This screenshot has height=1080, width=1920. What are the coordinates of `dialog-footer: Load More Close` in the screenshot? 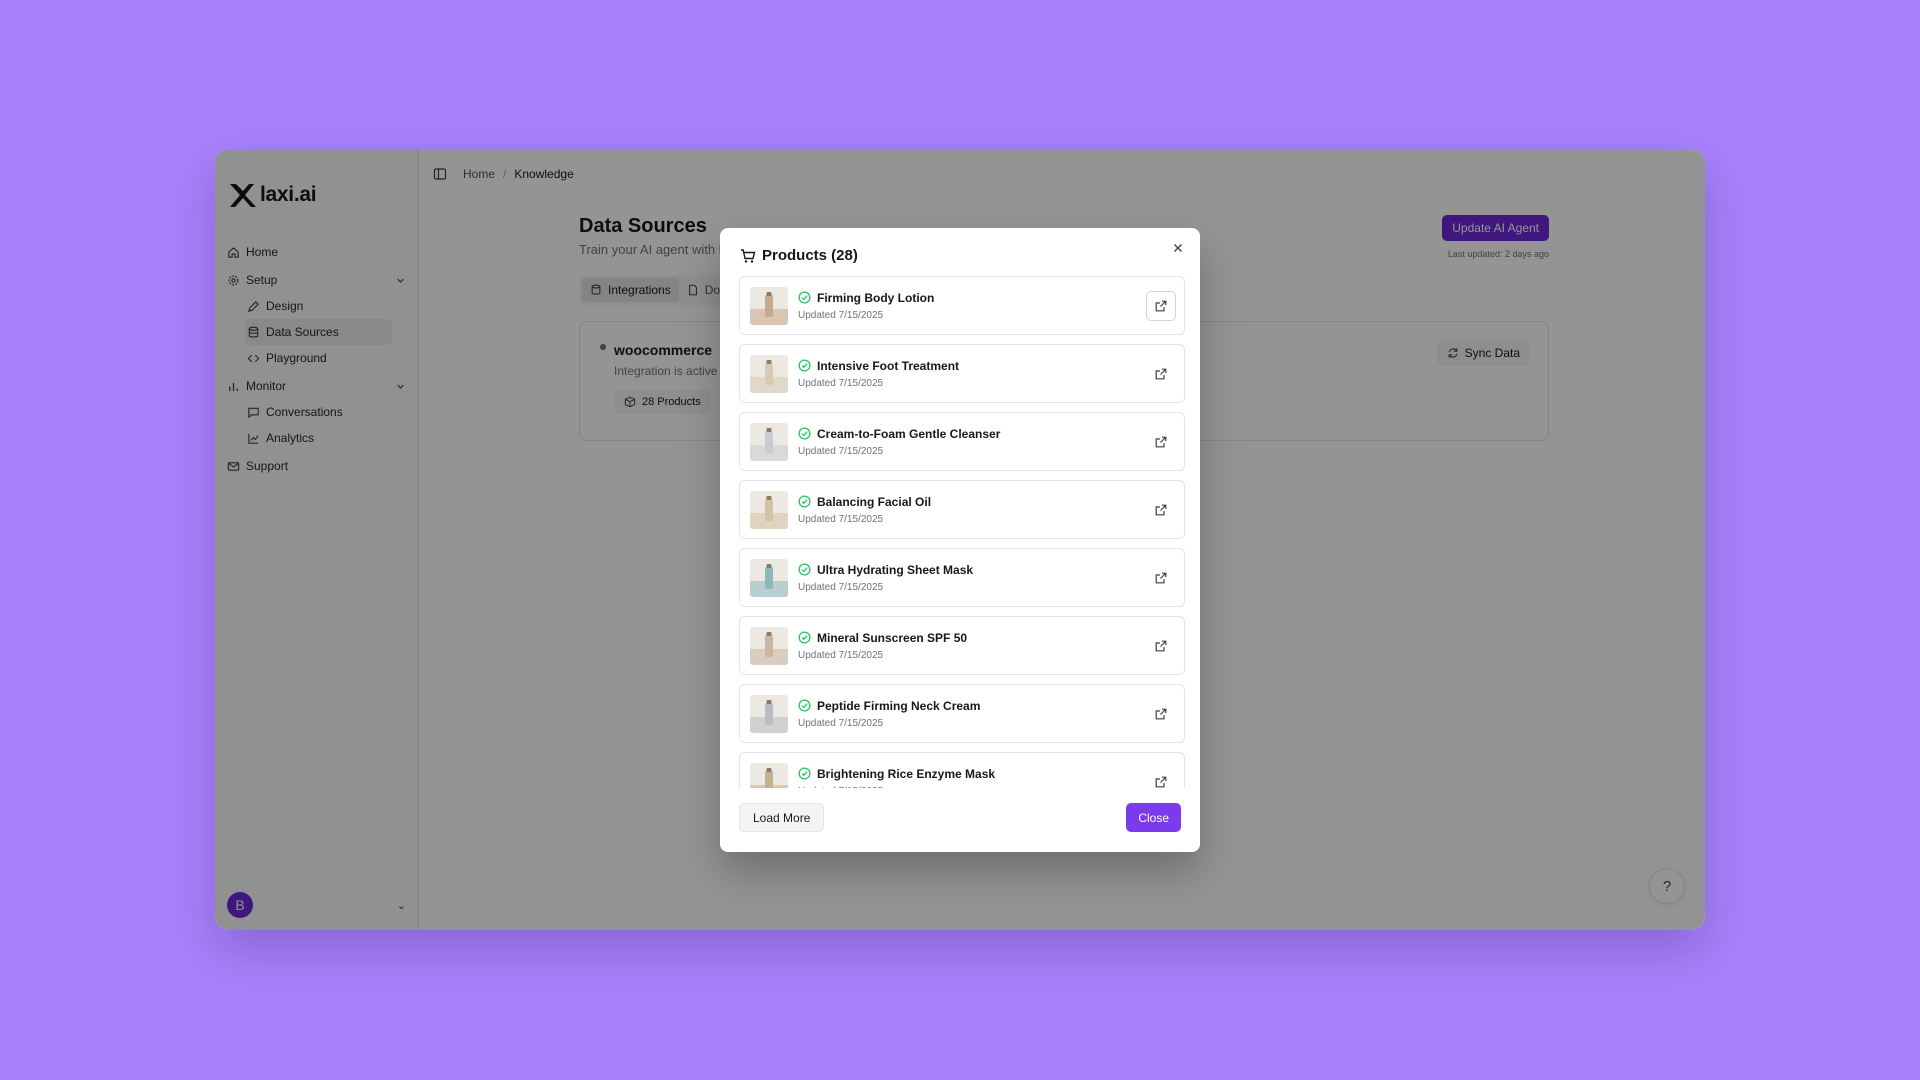 It's located at (960, 818).